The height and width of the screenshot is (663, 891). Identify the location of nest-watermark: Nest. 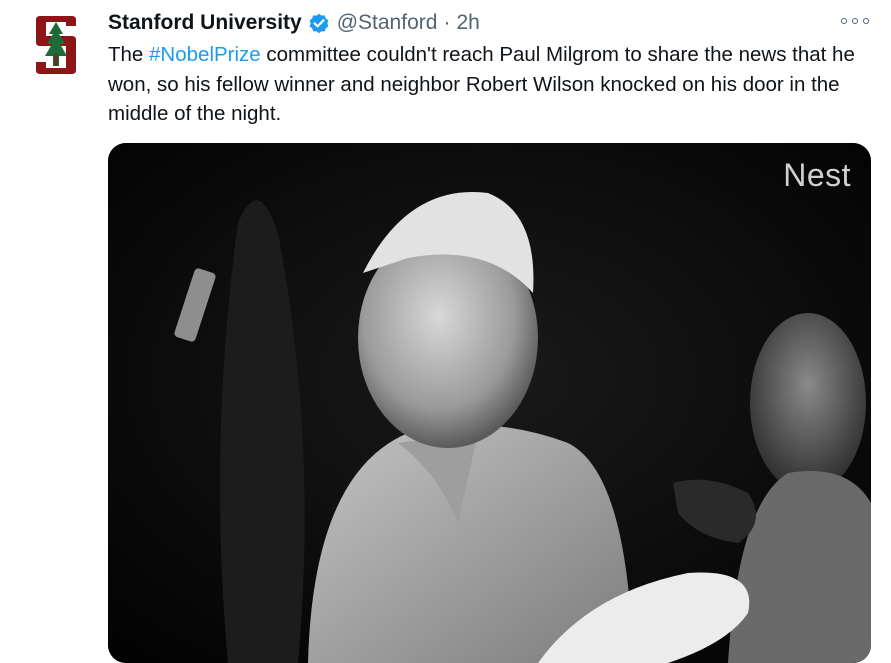
(817, 175).